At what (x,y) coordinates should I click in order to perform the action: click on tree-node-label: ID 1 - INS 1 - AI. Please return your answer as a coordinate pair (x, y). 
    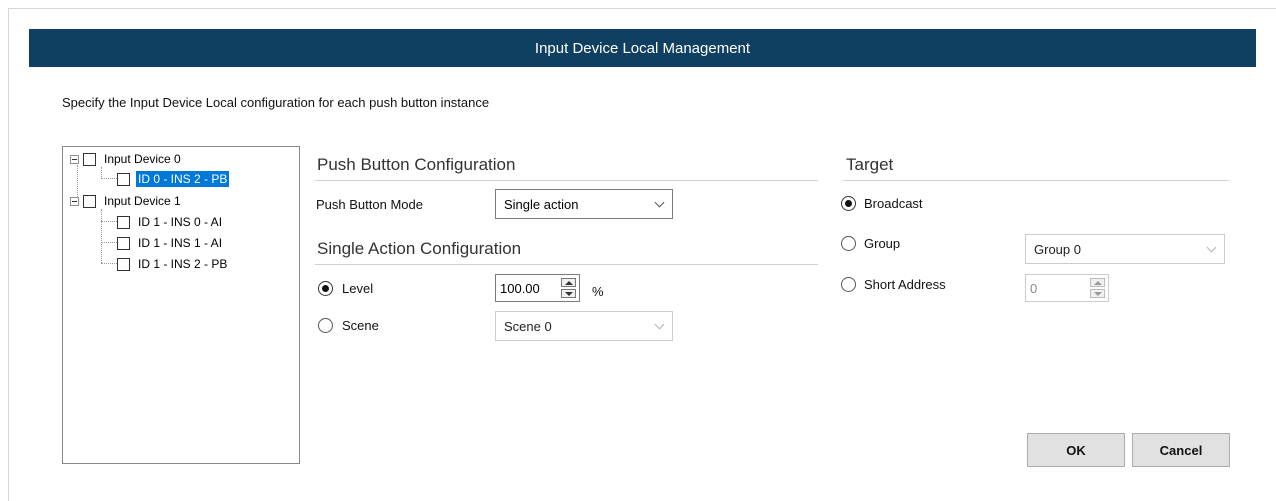
    Looking at the image, I should click on (180, 243).